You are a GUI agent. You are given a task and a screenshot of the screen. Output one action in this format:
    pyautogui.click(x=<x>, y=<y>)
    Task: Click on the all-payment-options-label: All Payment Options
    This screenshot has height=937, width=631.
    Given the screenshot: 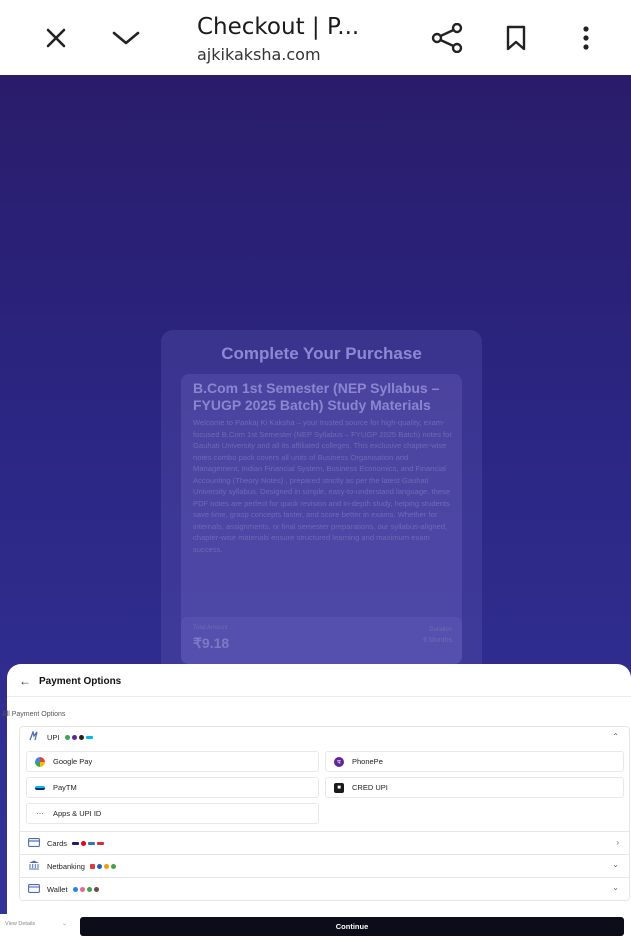 What is the action you would take?
    pyautogui.click(x=34, y=714)
    